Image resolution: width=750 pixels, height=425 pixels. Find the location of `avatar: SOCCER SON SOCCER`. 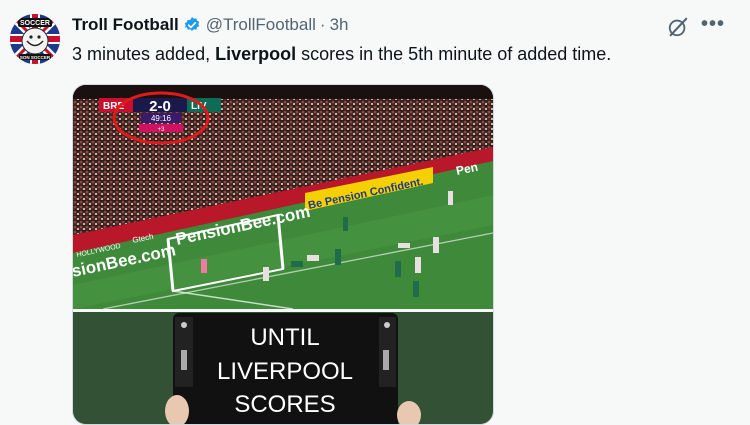

avatar: SOCCER SON SOCCER is located at coordinates (35, 39).